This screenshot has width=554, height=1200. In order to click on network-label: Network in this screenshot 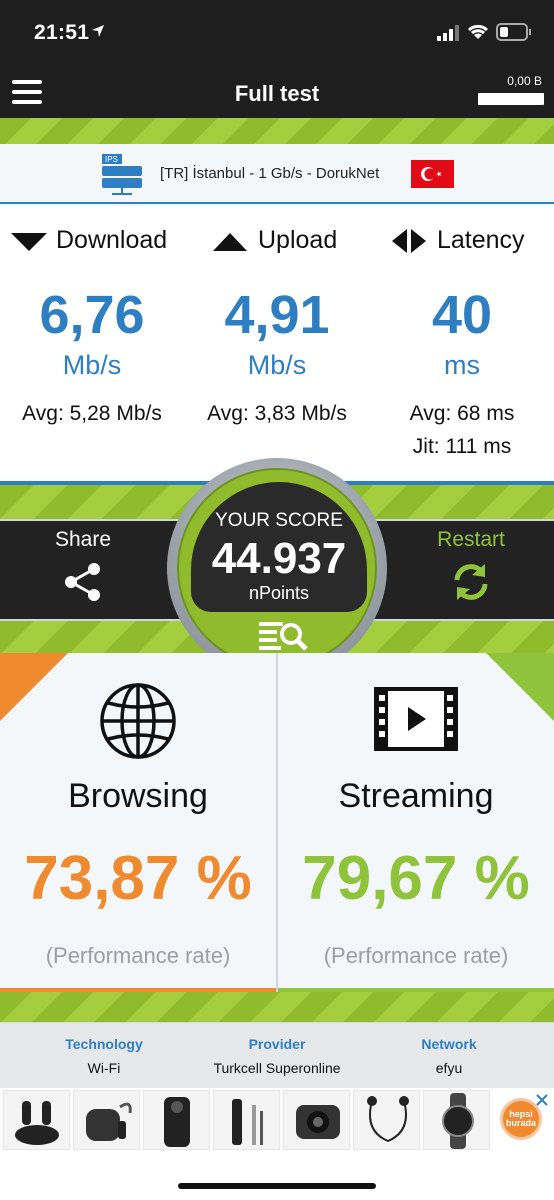, I will do `click(449, 1044)`.